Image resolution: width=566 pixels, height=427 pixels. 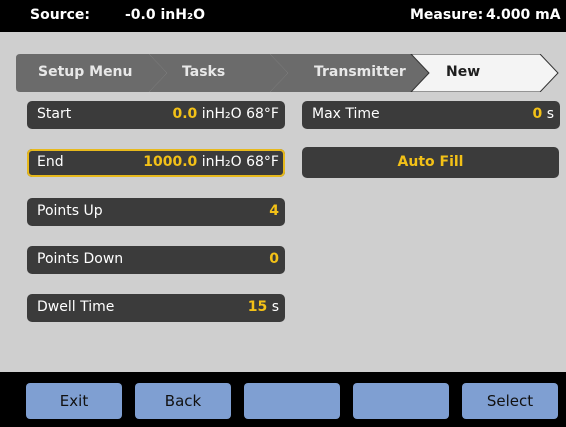 I want to click on exit-softkey: Exit, so click(x=74, y=401).